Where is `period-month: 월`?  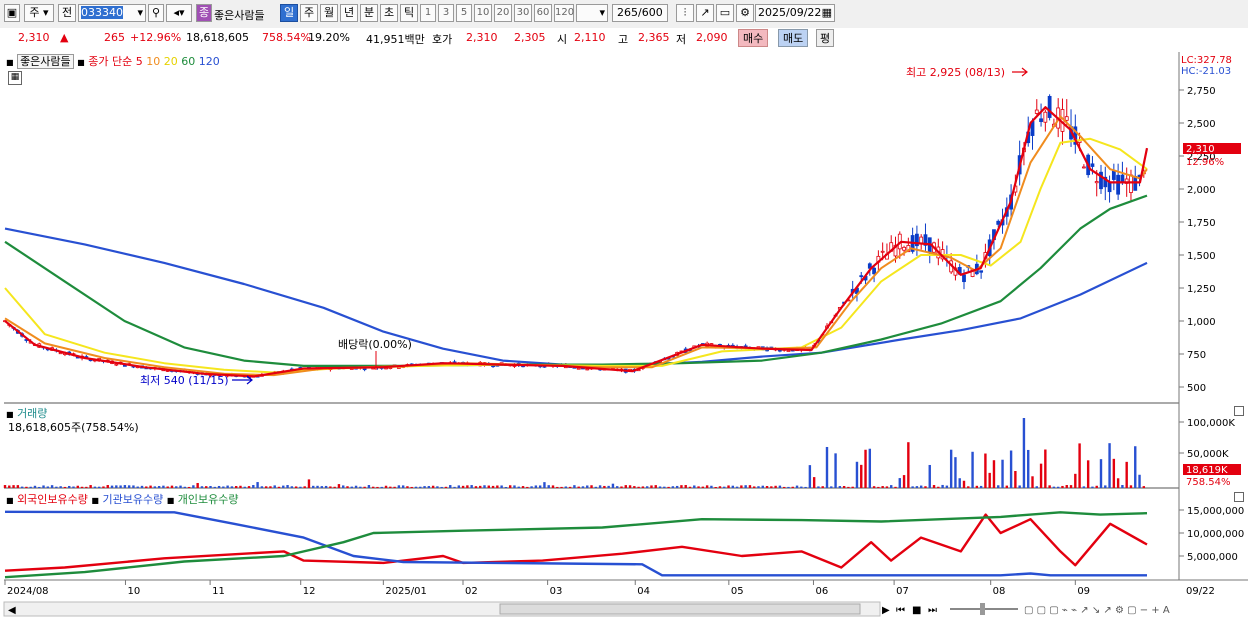
period-month: 월 is located at coordinates (329, 13).